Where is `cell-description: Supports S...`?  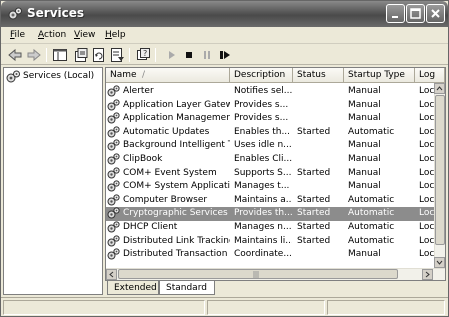 cell-description: Supports S... is located at coordinates (263, 172).